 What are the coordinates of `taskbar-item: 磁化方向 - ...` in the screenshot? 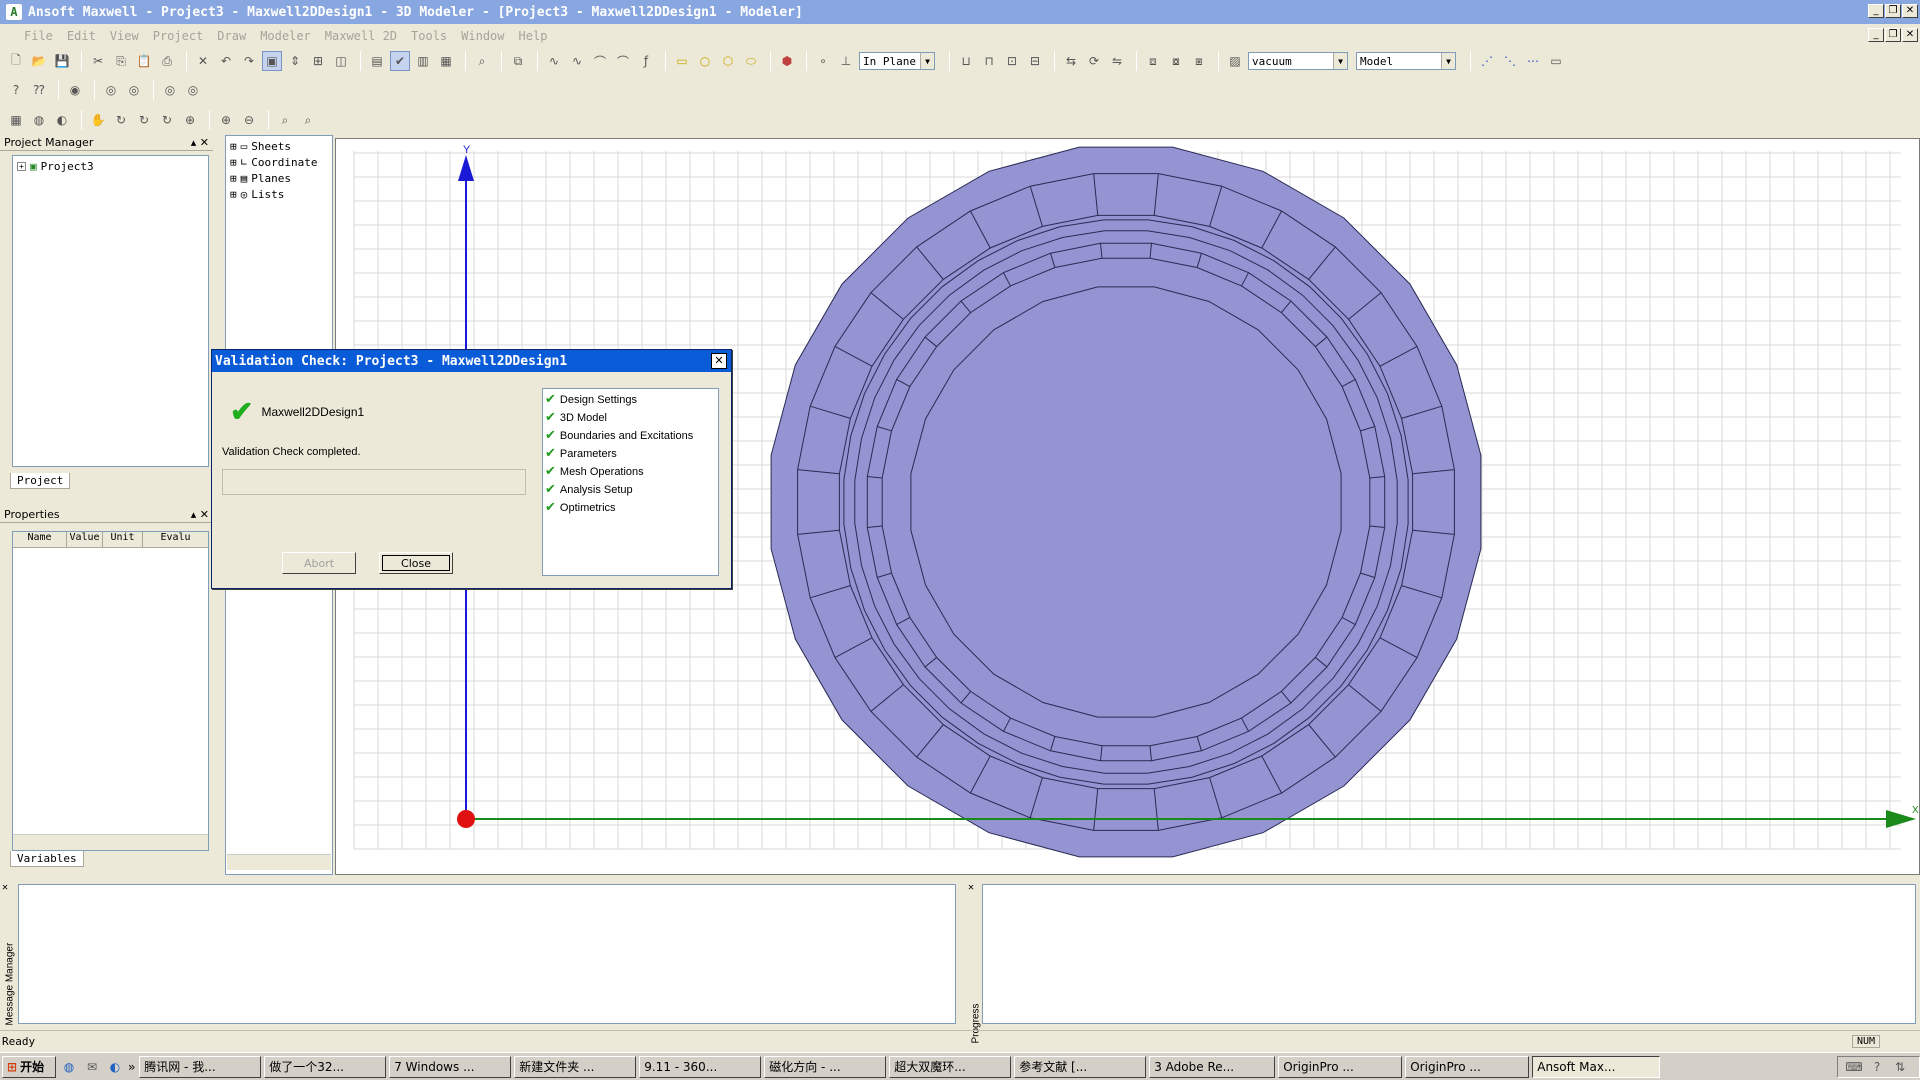 It's located at (825, 1066).